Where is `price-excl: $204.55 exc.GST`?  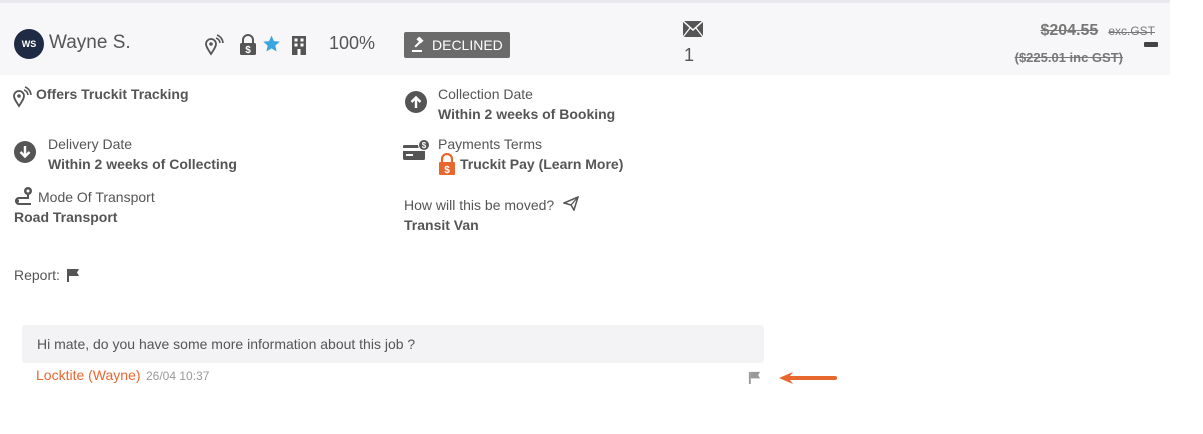
price-excl: $204.55 exc.GST is located at coordinates (1097, 31).